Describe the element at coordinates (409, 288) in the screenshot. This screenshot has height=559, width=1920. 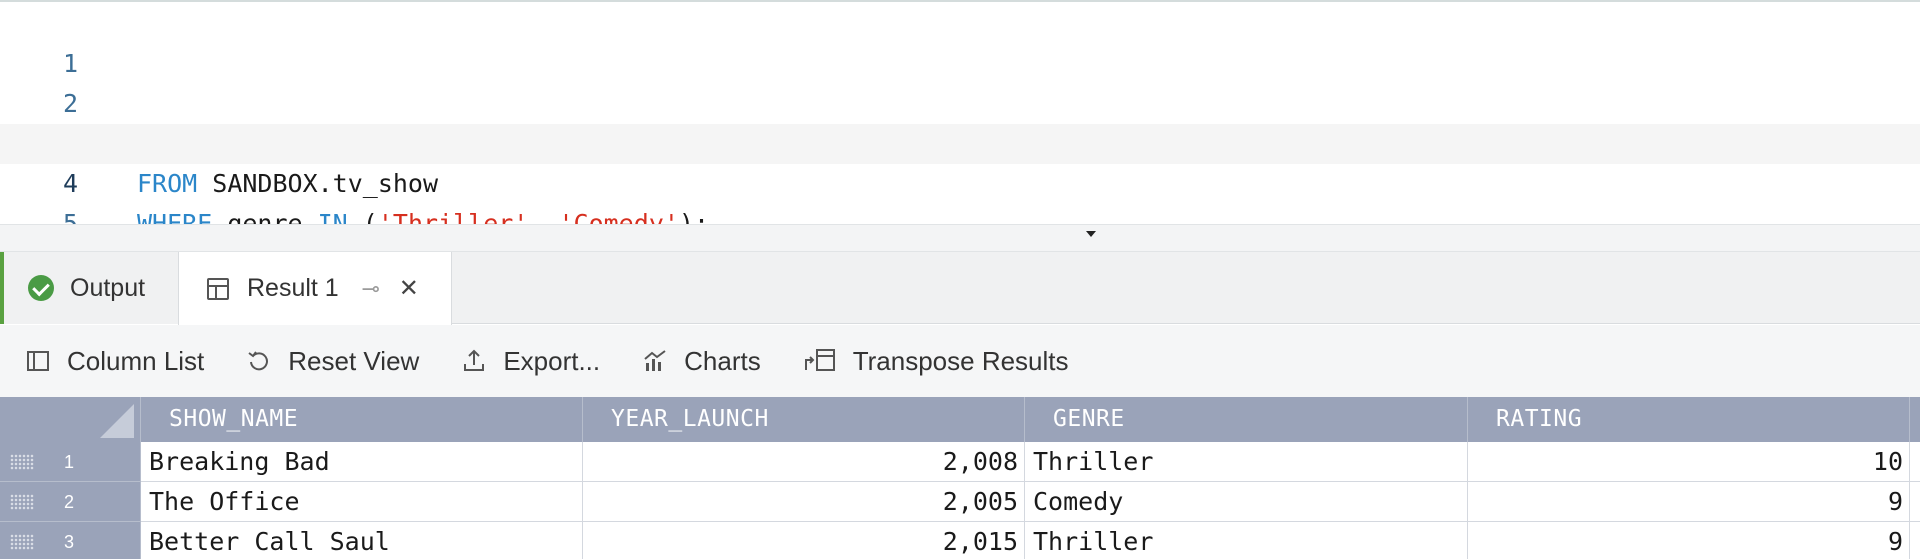
I see `close-icon: ✕` at that location.